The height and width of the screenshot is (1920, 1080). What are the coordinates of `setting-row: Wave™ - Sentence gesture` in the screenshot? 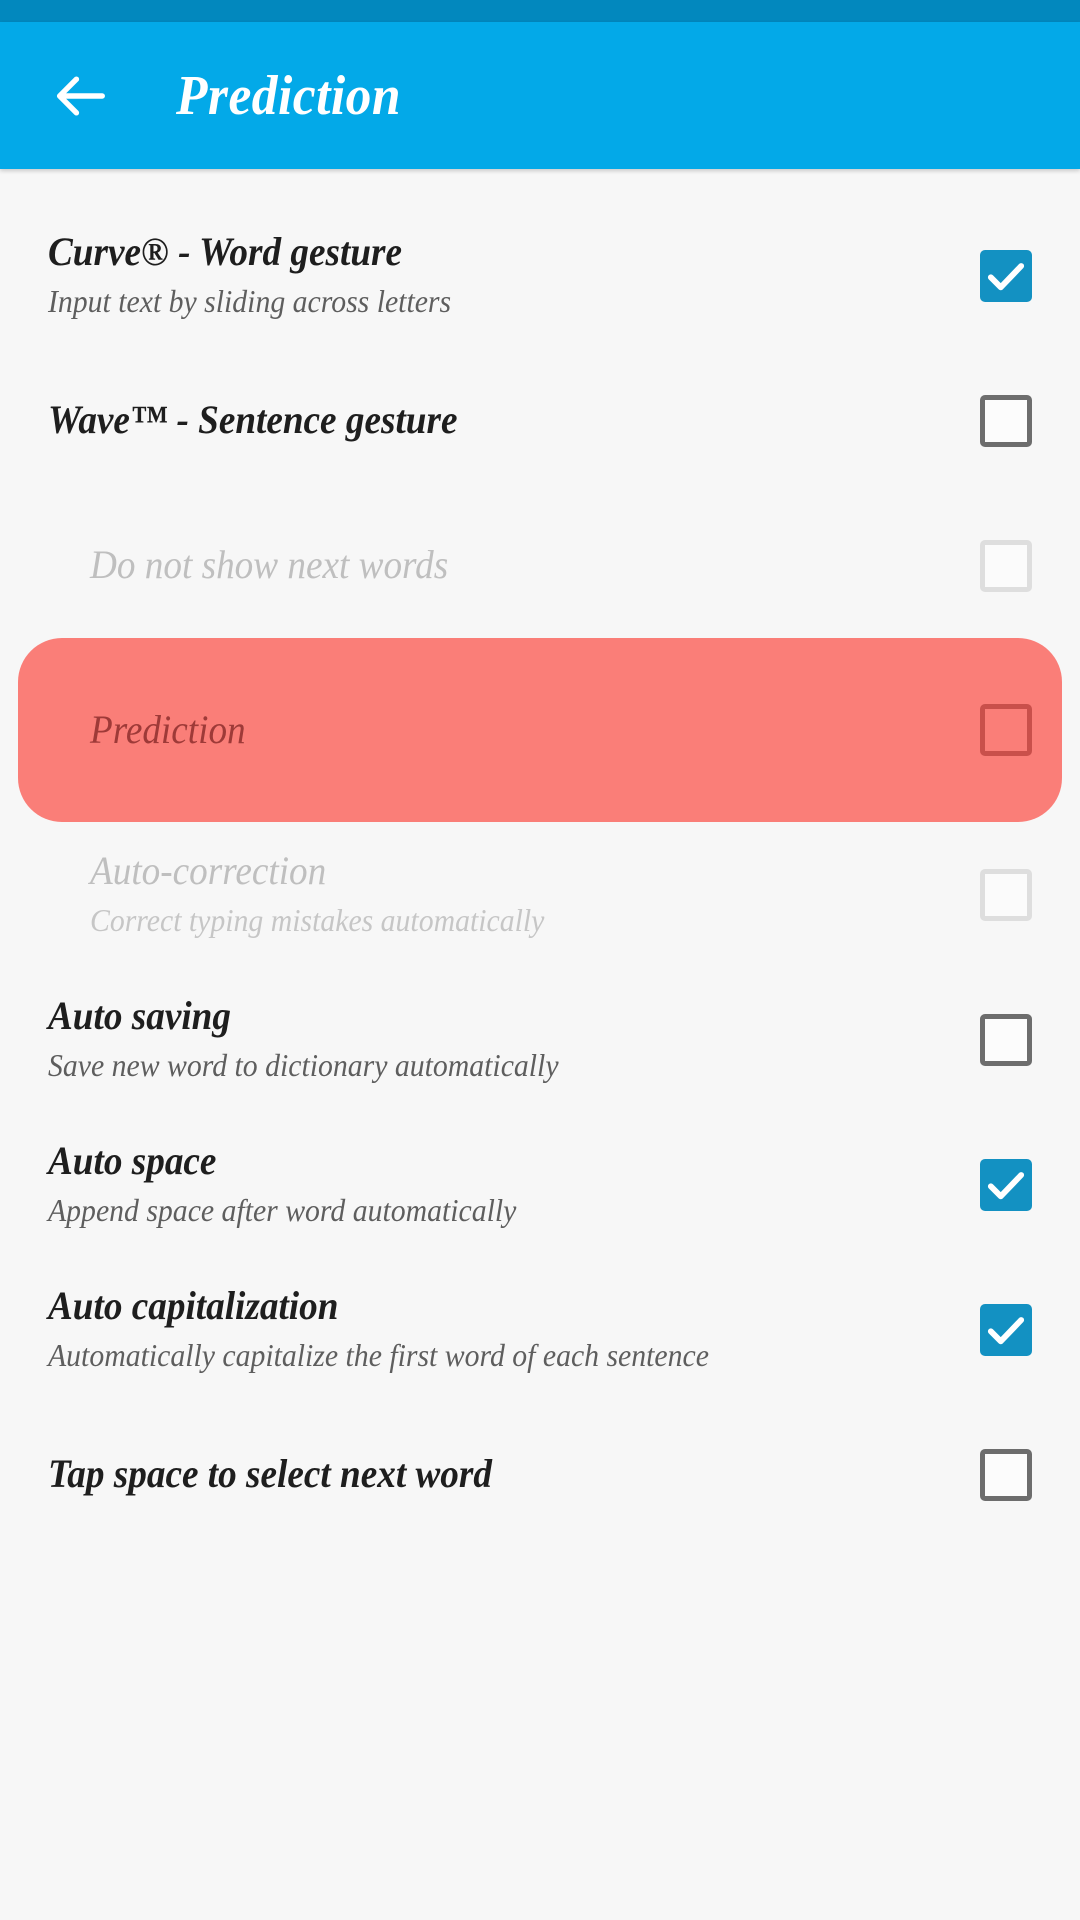 It's located at (540, 420).